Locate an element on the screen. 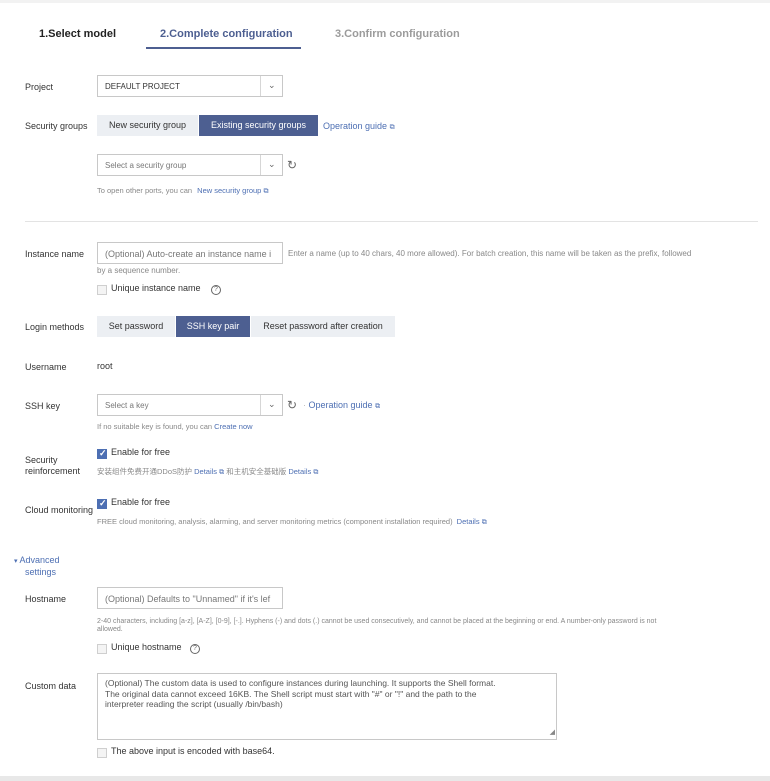 The image size is (770, 781). instance-name-label: Instance name is located at coordinates (55, 254).